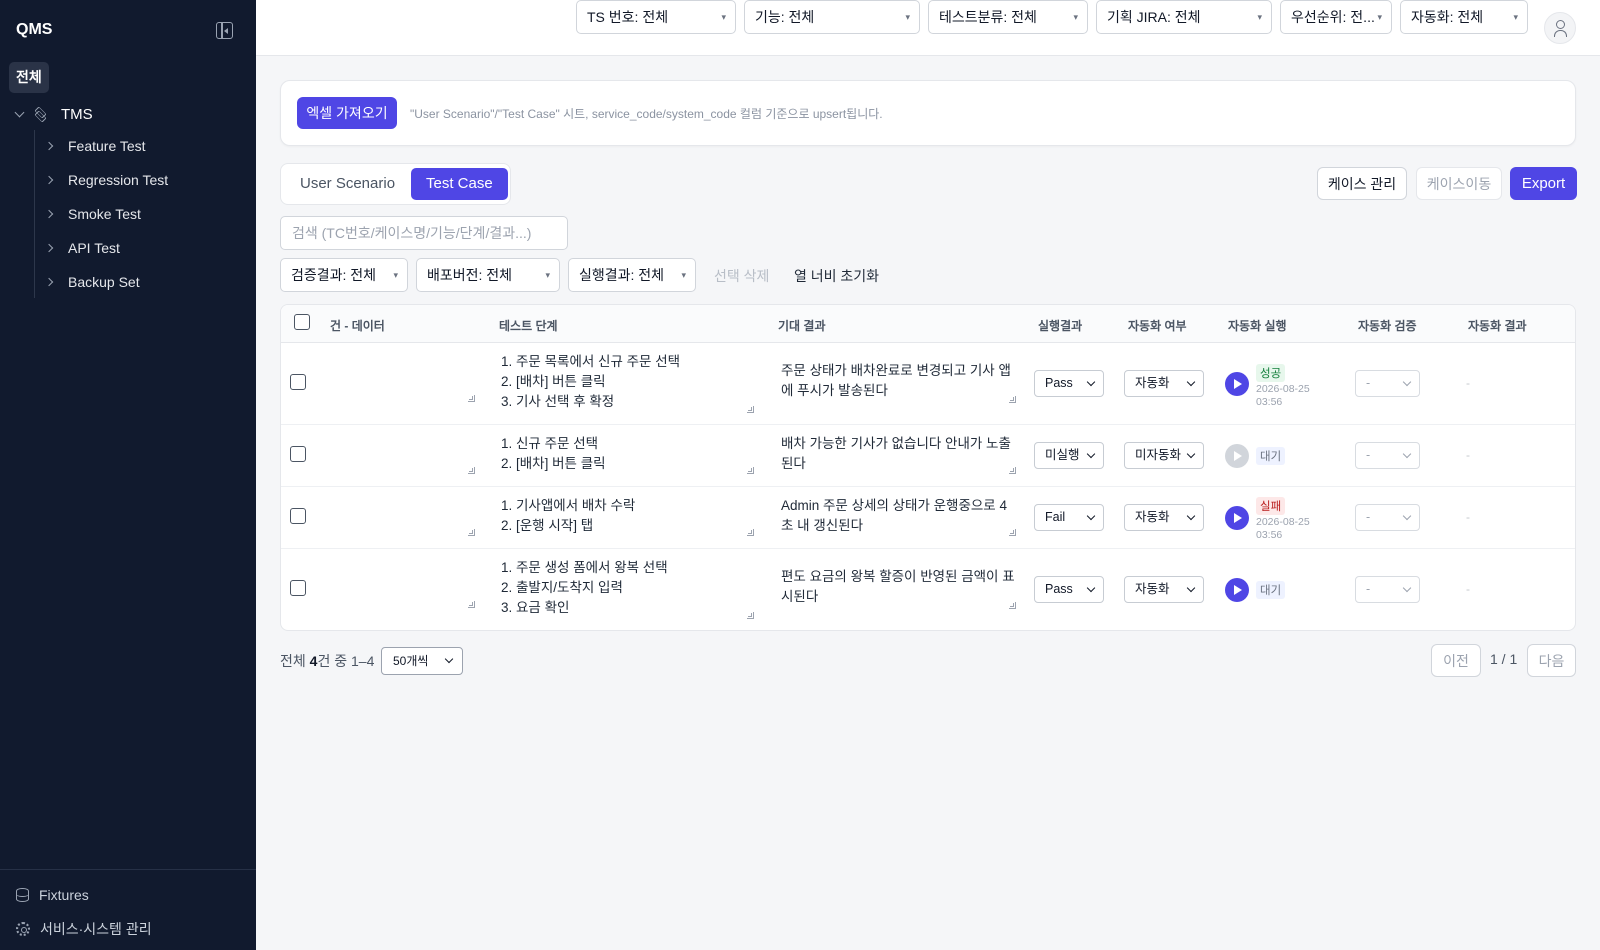 The height and width of the screenshot is (950, 1600). Describe the element at coordinates (34, 29) in the screenshot. I see `brand-logo: QMS` at that location.